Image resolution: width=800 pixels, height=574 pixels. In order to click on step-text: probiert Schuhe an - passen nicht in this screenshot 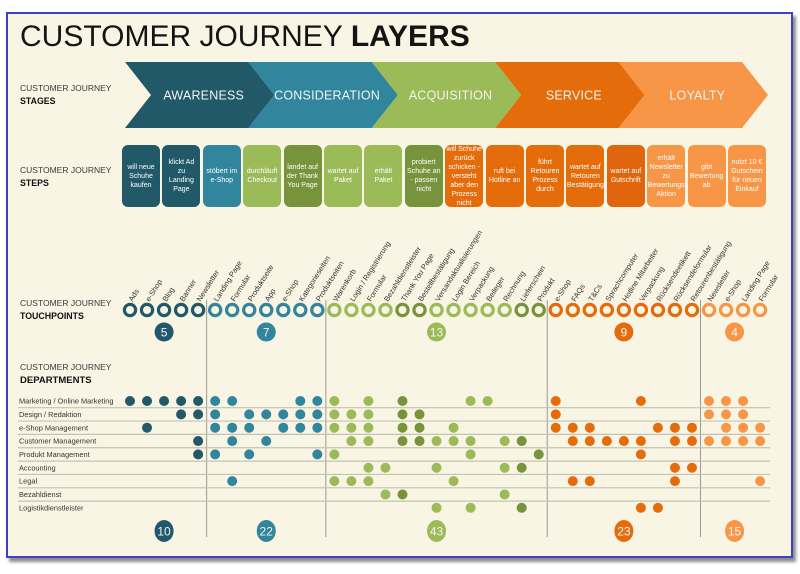, I will do `click(424, 176)`.